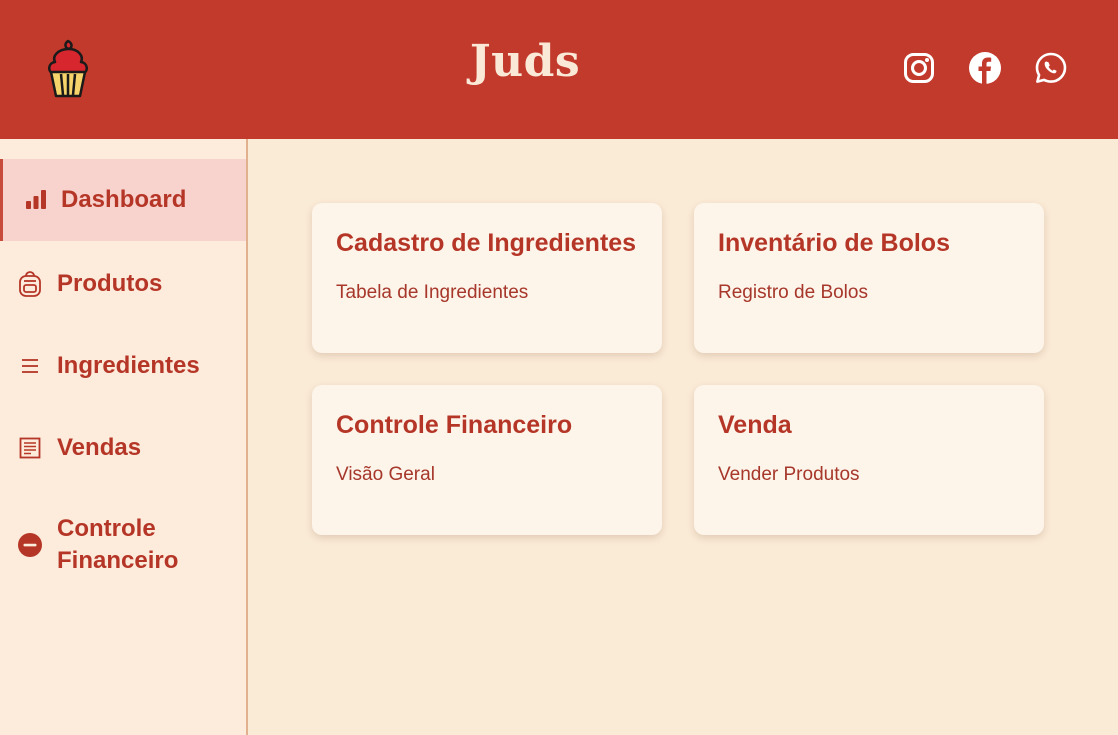  Describe the element at coordinates (128, 365) in the screenshot. I see `sidebar-item-label: Ingredientes` at that location.